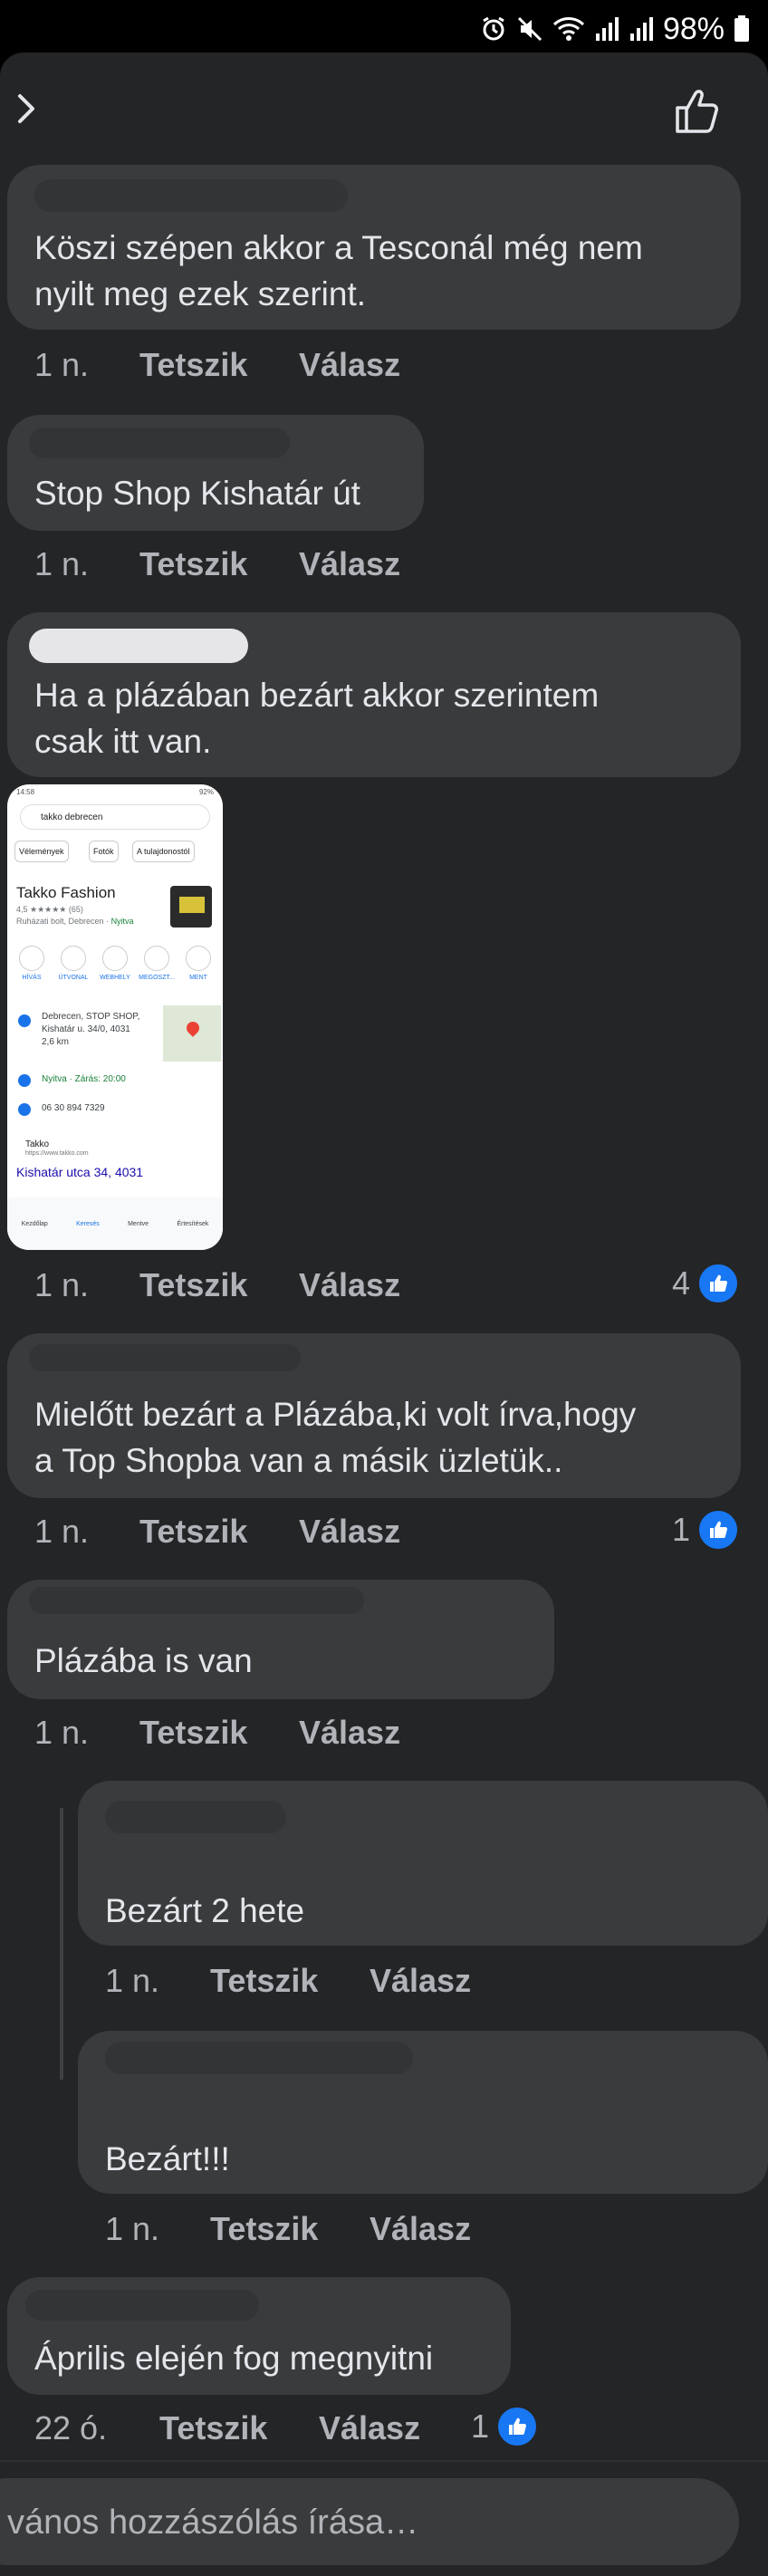 The height and width of the screenshot is (2576, 768). I want to click on mini-status-bar: 14:58 92%, so click(115, 792).